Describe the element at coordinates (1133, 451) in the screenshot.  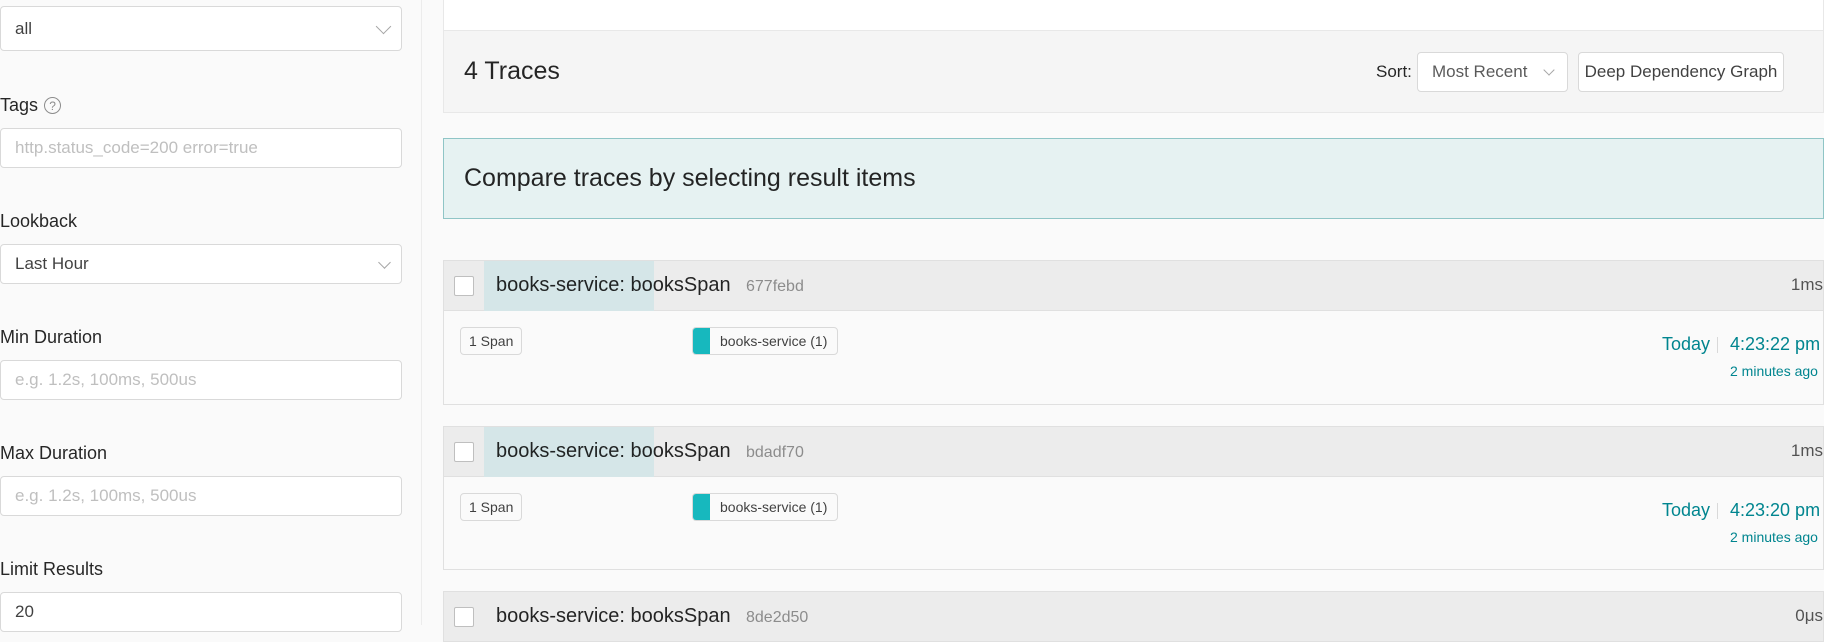
I see `trace-header: books-service: booksSpan bdadf70 1ms` at that location.